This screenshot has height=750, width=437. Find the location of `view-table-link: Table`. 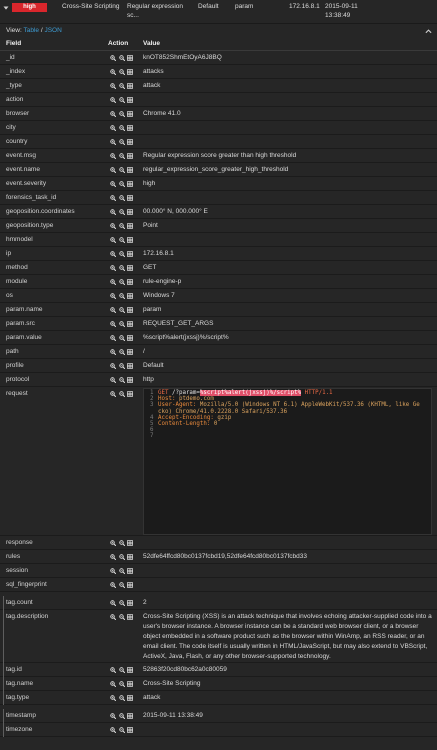

view-table-link: Table is located at coordinates (31, 30).